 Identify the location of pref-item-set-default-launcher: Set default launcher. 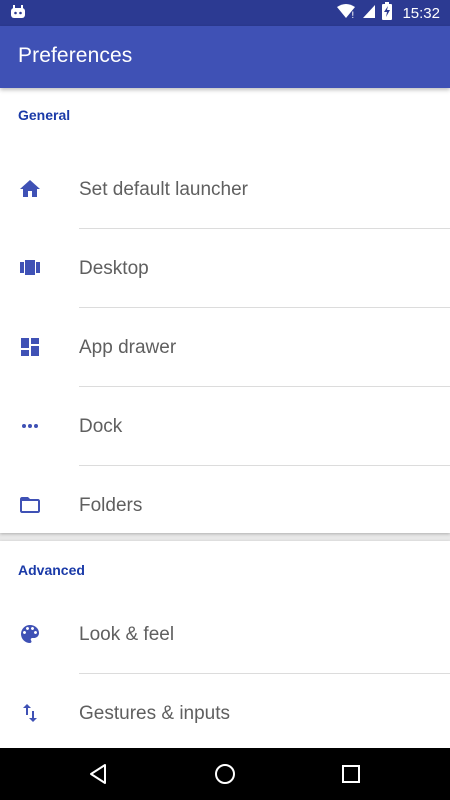
(225, 189).